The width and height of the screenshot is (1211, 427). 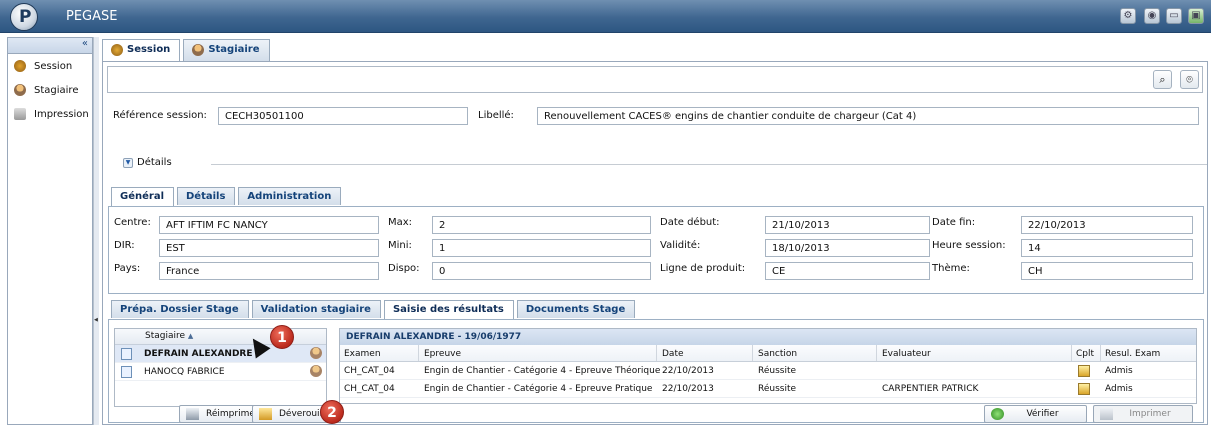 What do you see at coordinates (154, 162) in the screenshot?
I see `details-label: Détails` at bounding box center [154, 162].